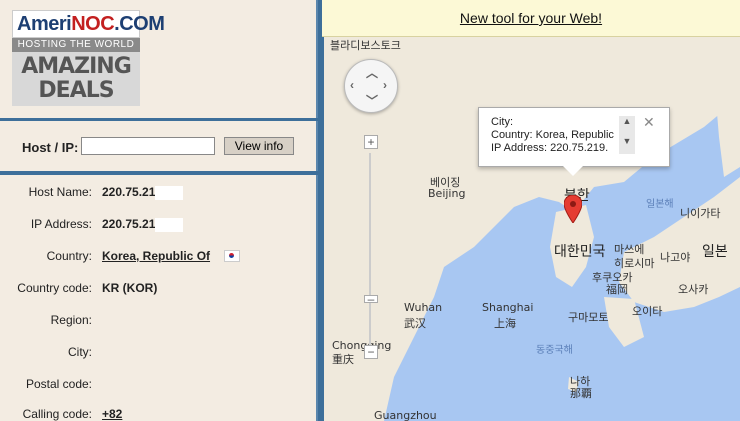  I want to click on map-label-kumamoto: 구마모토, so click(588, 317).